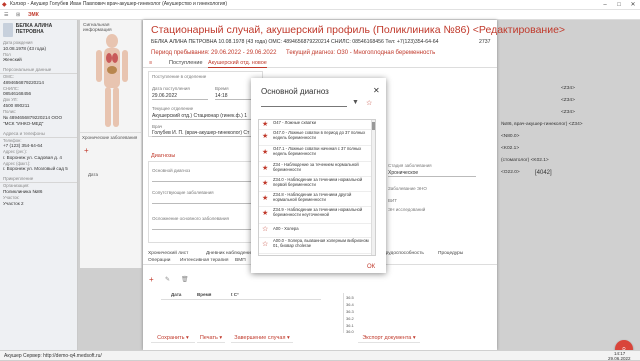 Image resolution: width=640 pixels, height=361 pixels. What do you see at coordinates (171, 170) in the screenshot?
I see `main-diag-label: Основной диагноз` at bounding box center [171, 170].